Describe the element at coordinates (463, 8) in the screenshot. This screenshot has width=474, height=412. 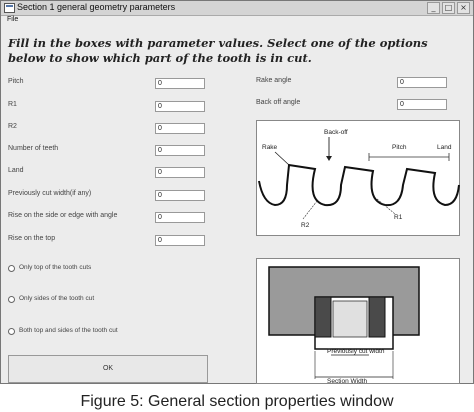
I see `close-button: ×` at that location.